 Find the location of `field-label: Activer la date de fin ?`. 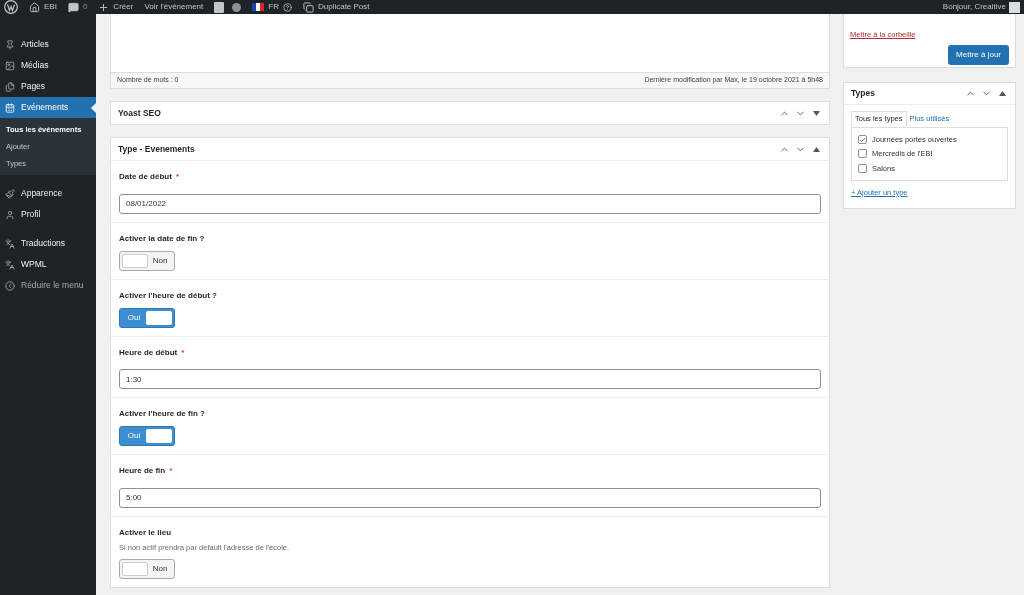

field-label: Activer la date de fin ? is located at coordinates (162, 238).